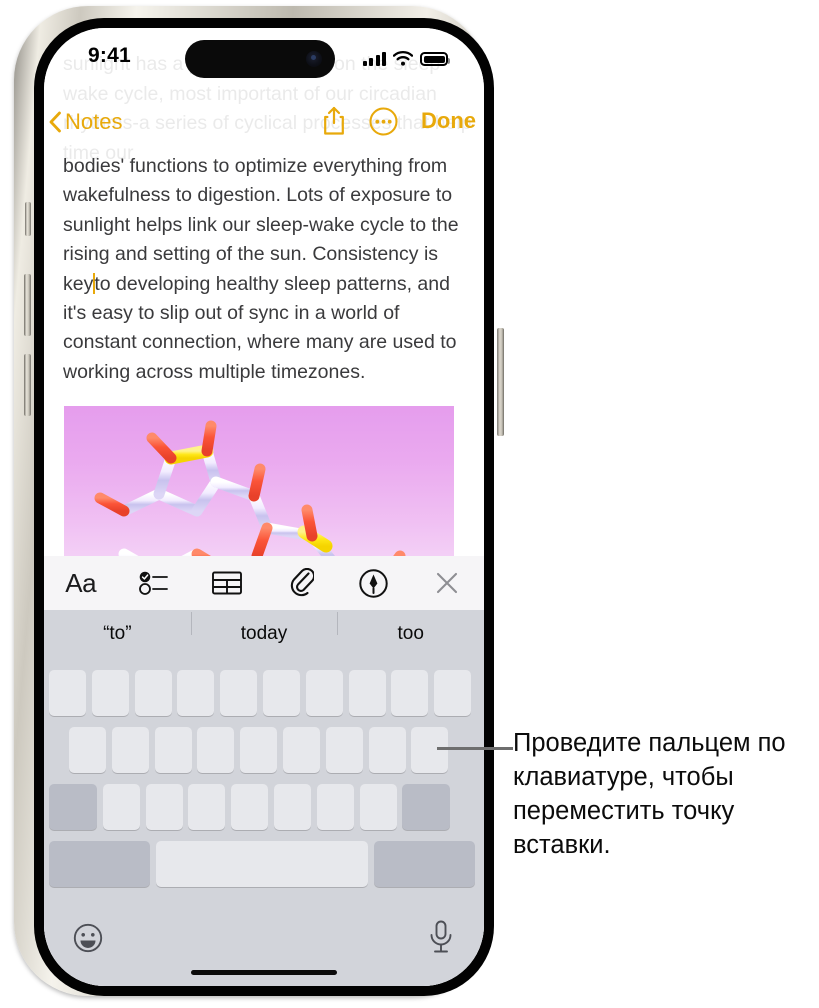 The image size is (819, 1008). I want to click on paperclip-icon, so click(302, 582).